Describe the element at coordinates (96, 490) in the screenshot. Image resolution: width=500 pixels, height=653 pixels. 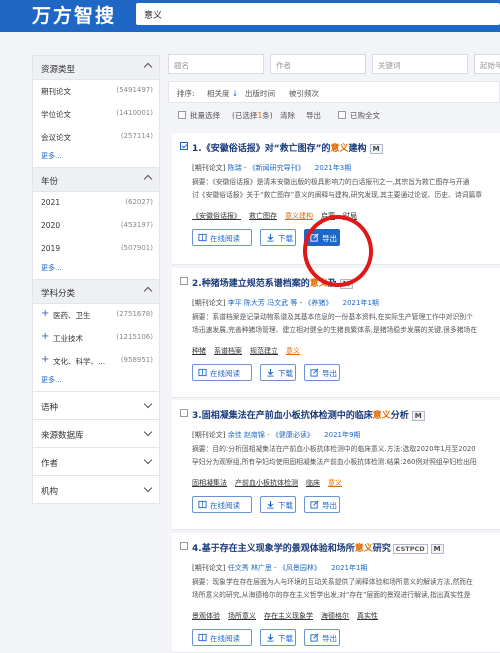
I see `facet-institution: 机构` at that location.